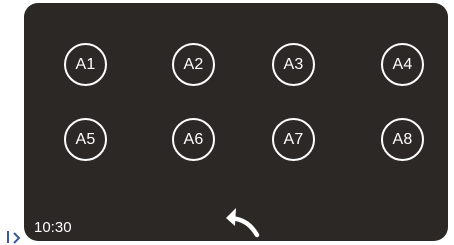 Image resolution: width=454 pixels, height=245 pixels. What do you see at coordinates (85, 139) in the screenshot?
I see `button-a5: A5` at bounding box center [85, 139].